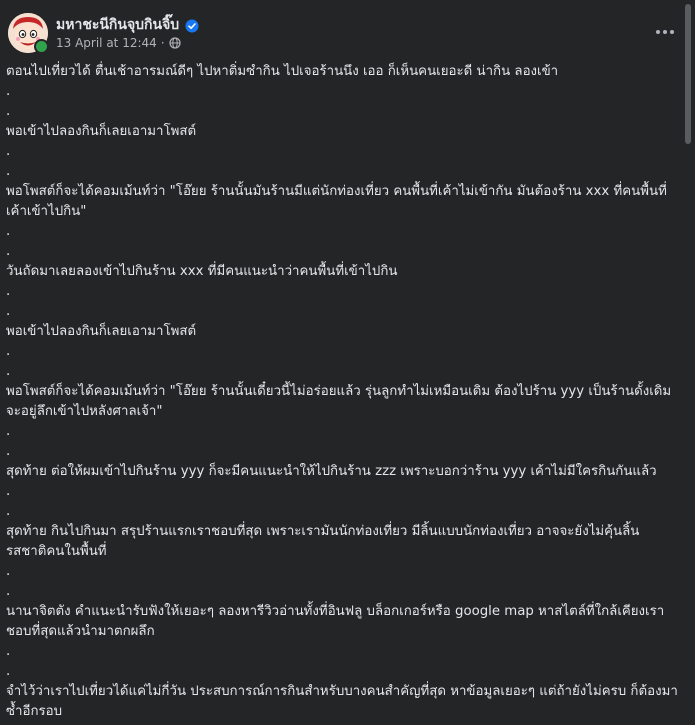  I want to click on more-options-button, so click(665, 32).